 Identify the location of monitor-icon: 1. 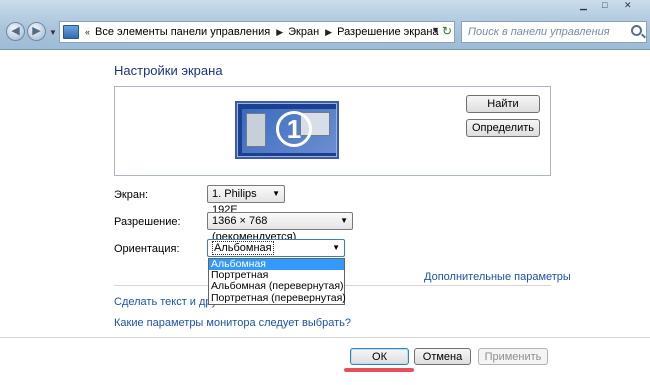
(287, 130).